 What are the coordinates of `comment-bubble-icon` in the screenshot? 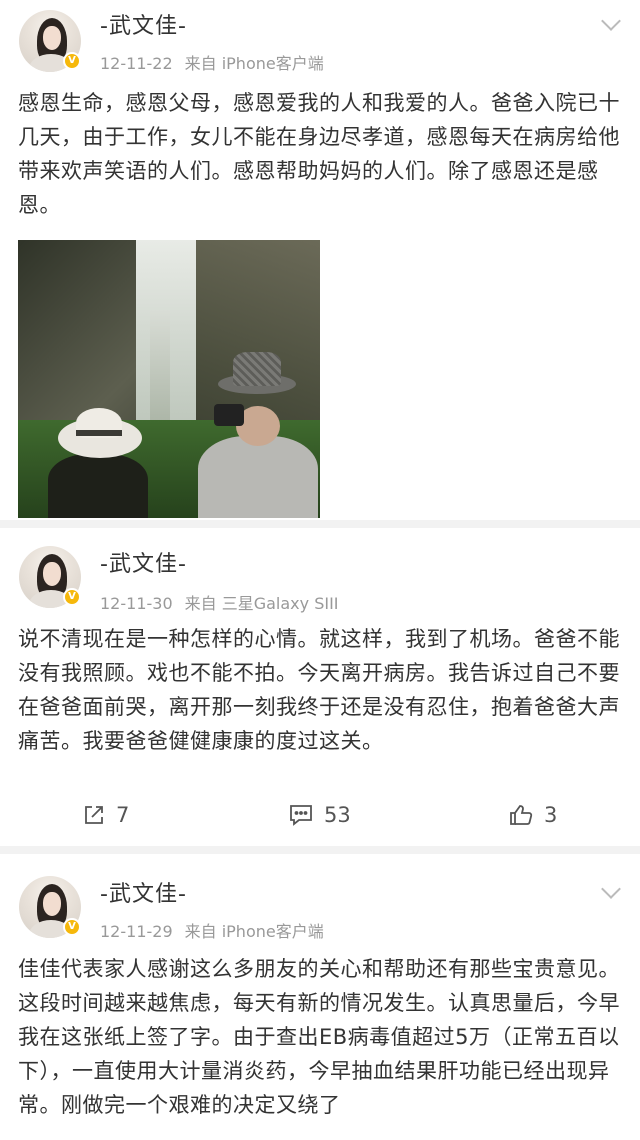 It's located at (301, 815).